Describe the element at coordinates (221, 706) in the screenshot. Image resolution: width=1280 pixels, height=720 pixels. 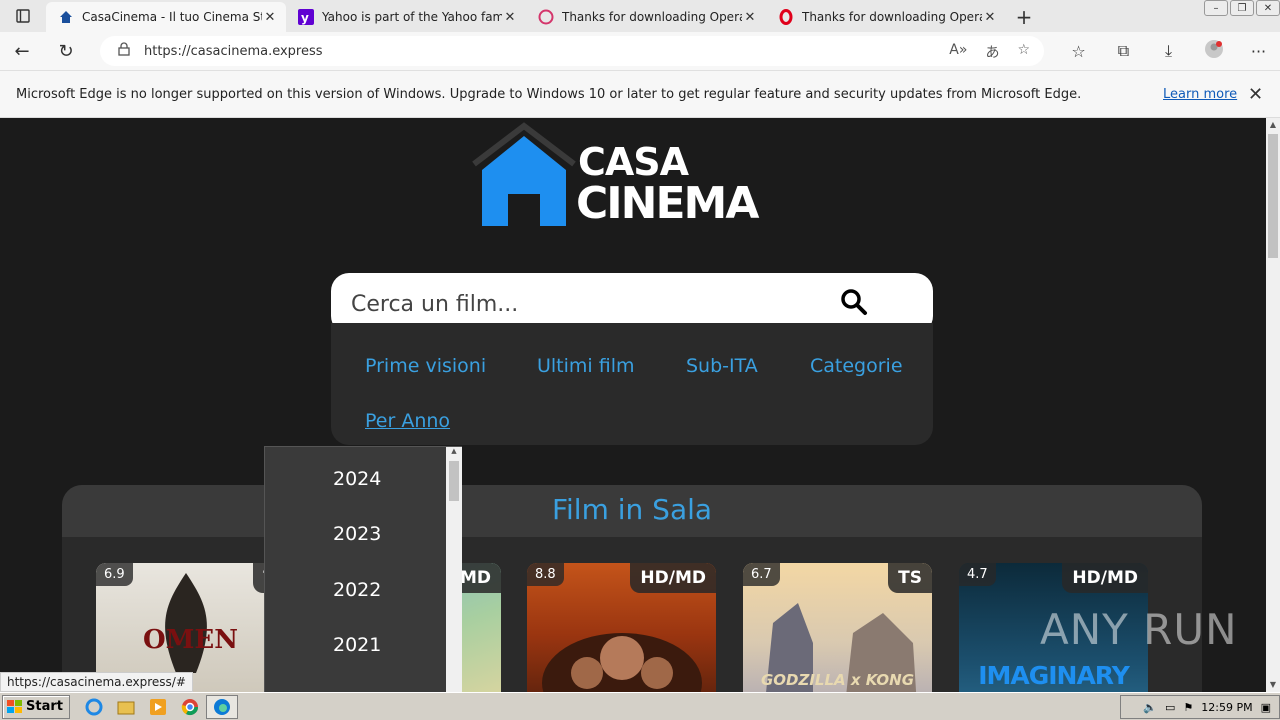
I see `edge-icon` at that location.